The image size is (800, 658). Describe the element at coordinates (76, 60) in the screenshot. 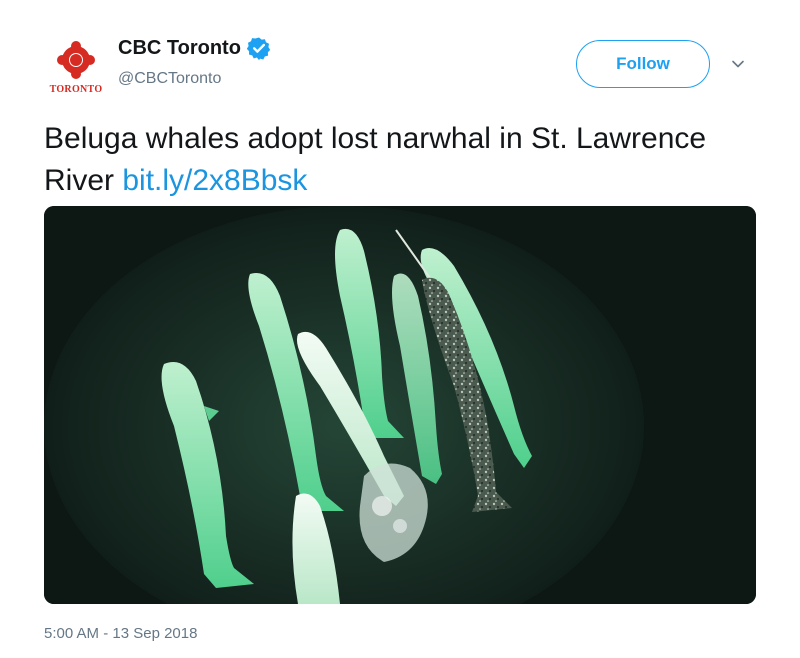

I see `cbc-gem-icon` at that location.